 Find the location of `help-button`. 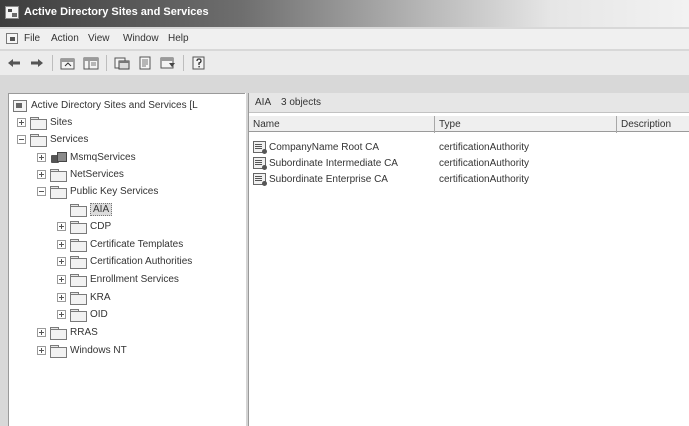

help-button is located at coordinates (199, 63).